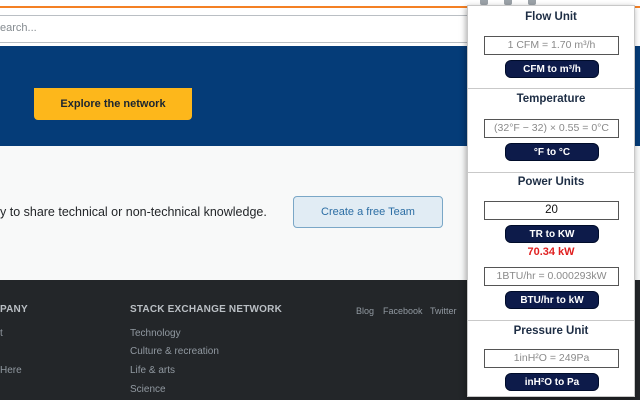 Image resolution: width=640 pixels, height=400 pixels. Describe the element at coordinates (365, 311) in the screenshot. I see `footer-social-blog: Blog` at that location.